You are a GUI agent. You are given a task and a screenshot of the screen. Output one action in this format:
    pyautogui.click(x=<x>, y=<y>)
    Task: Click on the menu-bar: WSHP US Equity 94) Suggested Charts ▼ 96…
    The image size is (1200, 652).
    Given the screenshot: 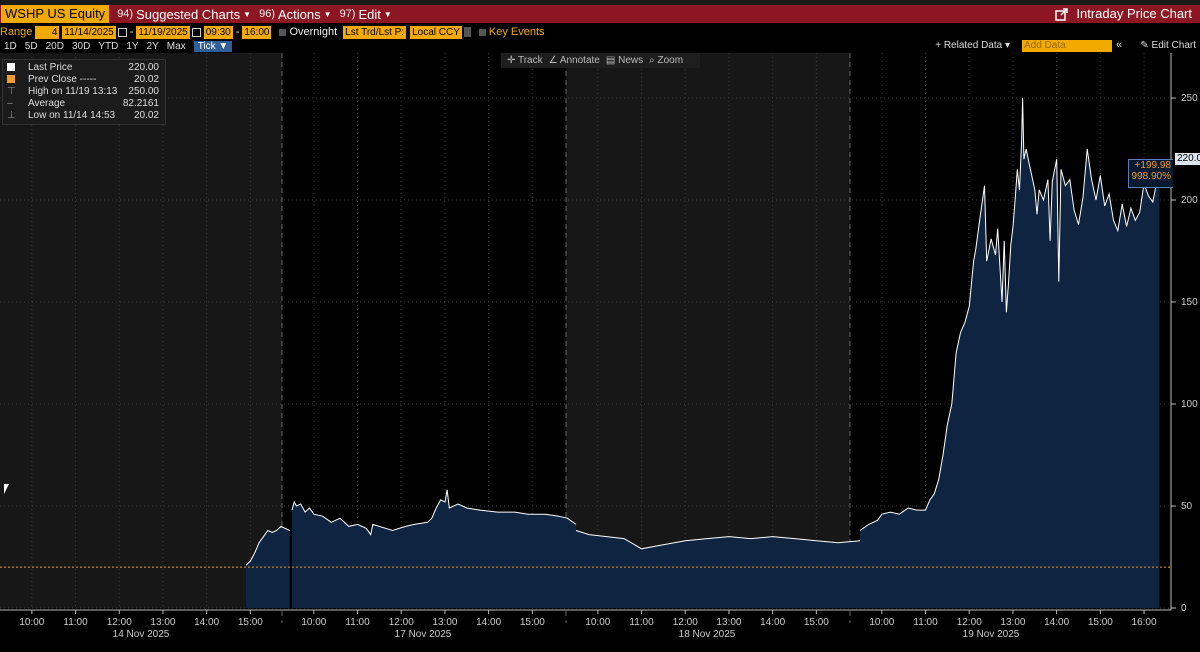 What is the action you would take?
    pyautogui.click(x=600, y=14)
    